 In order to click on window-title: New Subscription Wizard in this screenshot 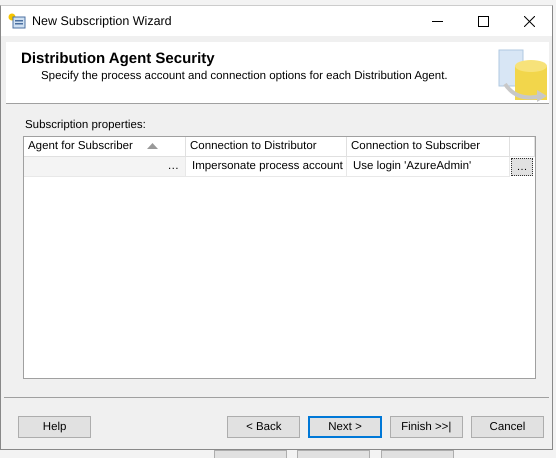, I will do `click(102, 21)`.